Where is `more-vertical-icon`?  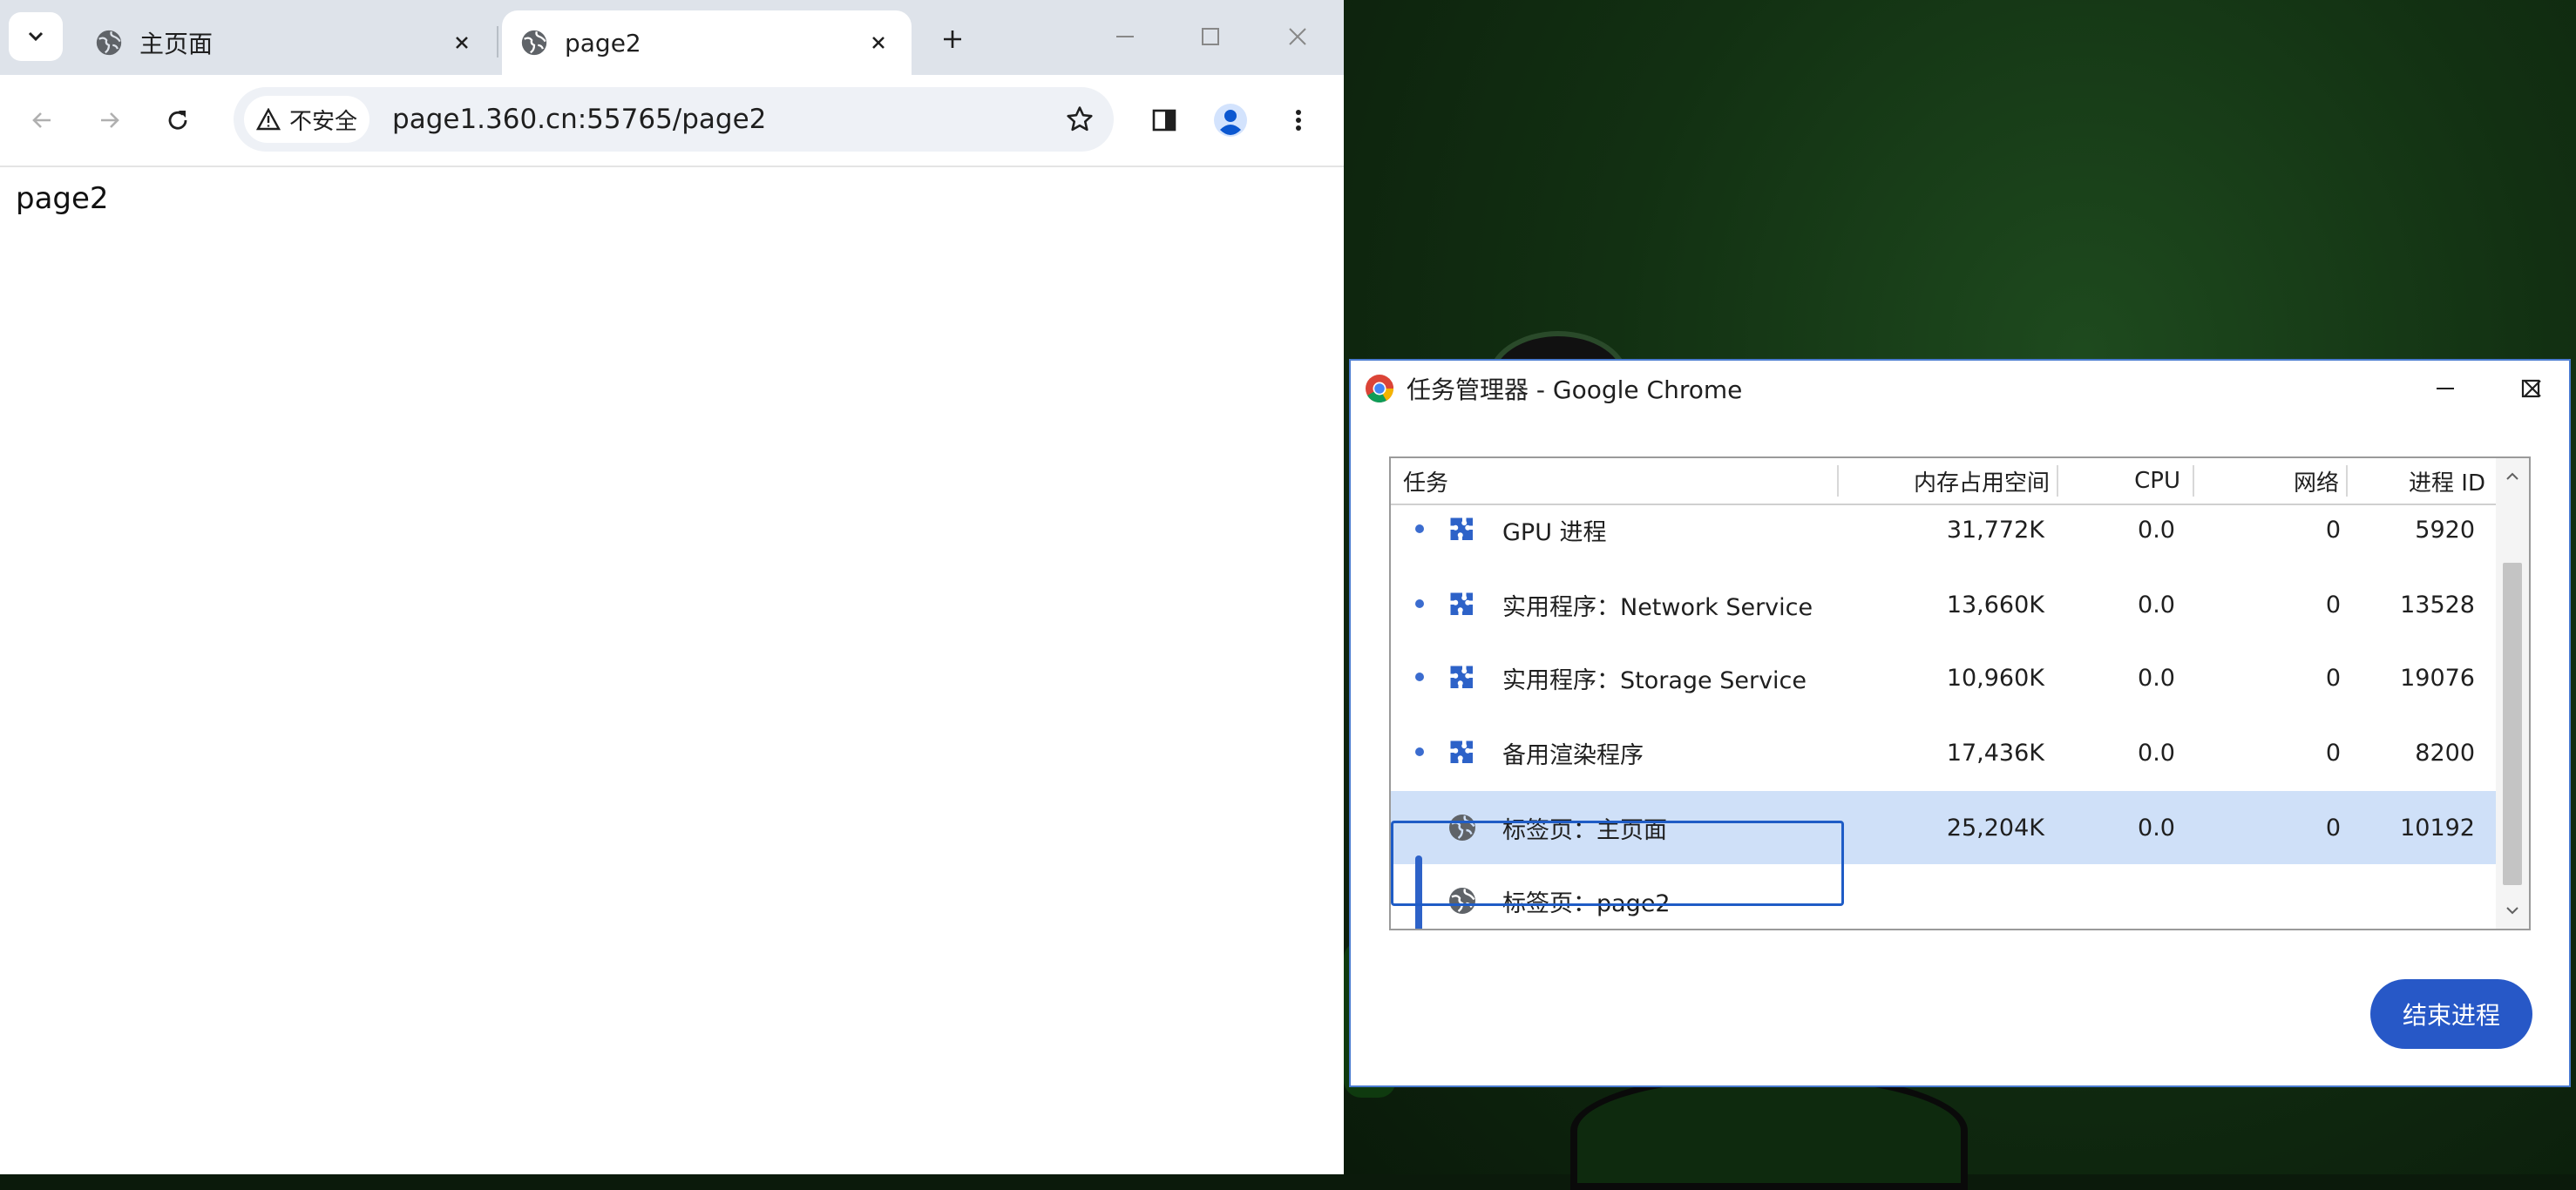 more-vertical-icon is located at coordinates (1299, 120).